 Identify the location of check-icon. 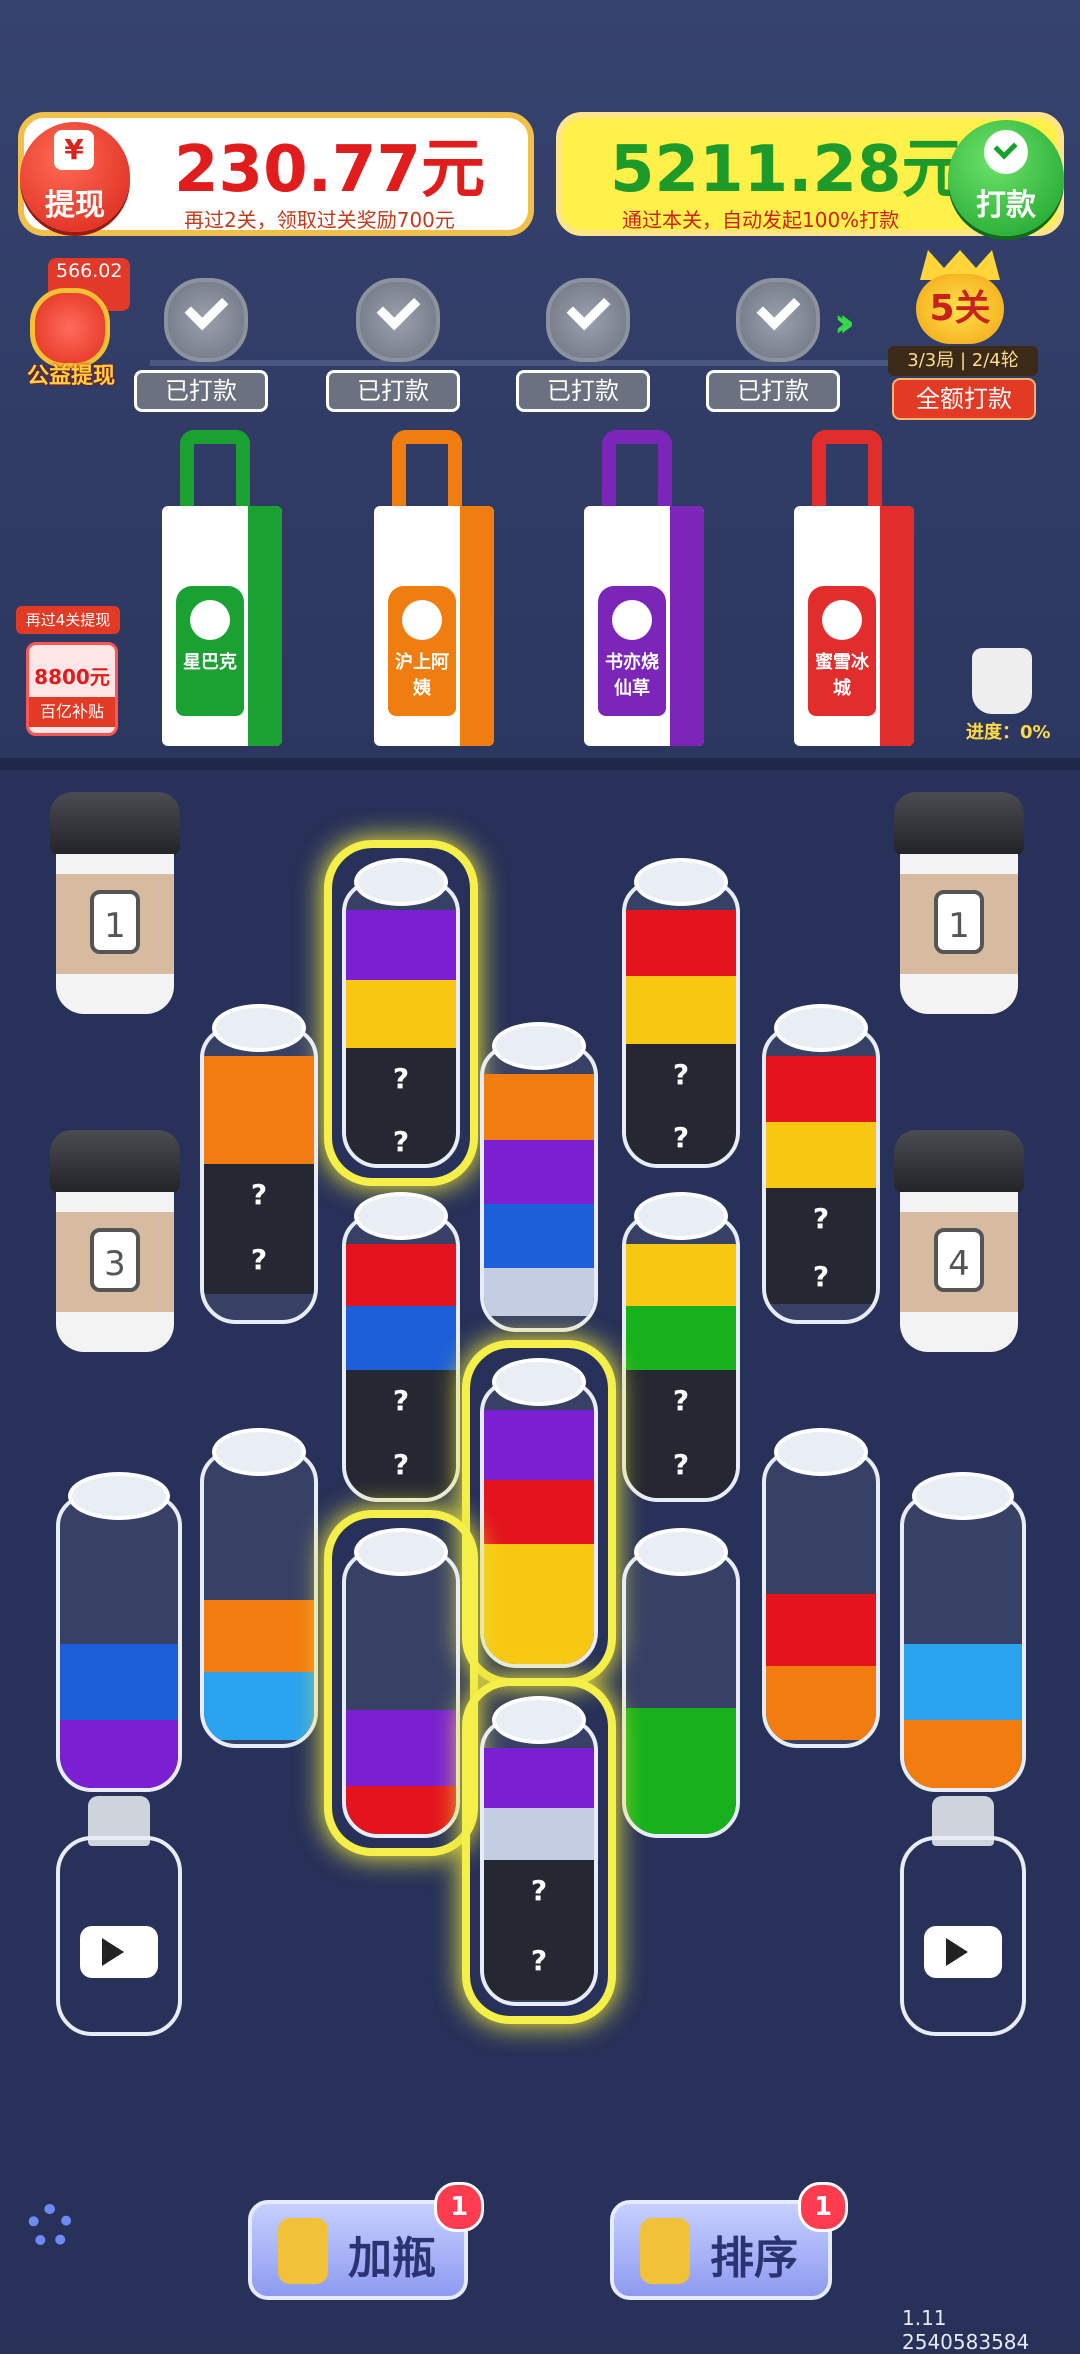
(778, 320).